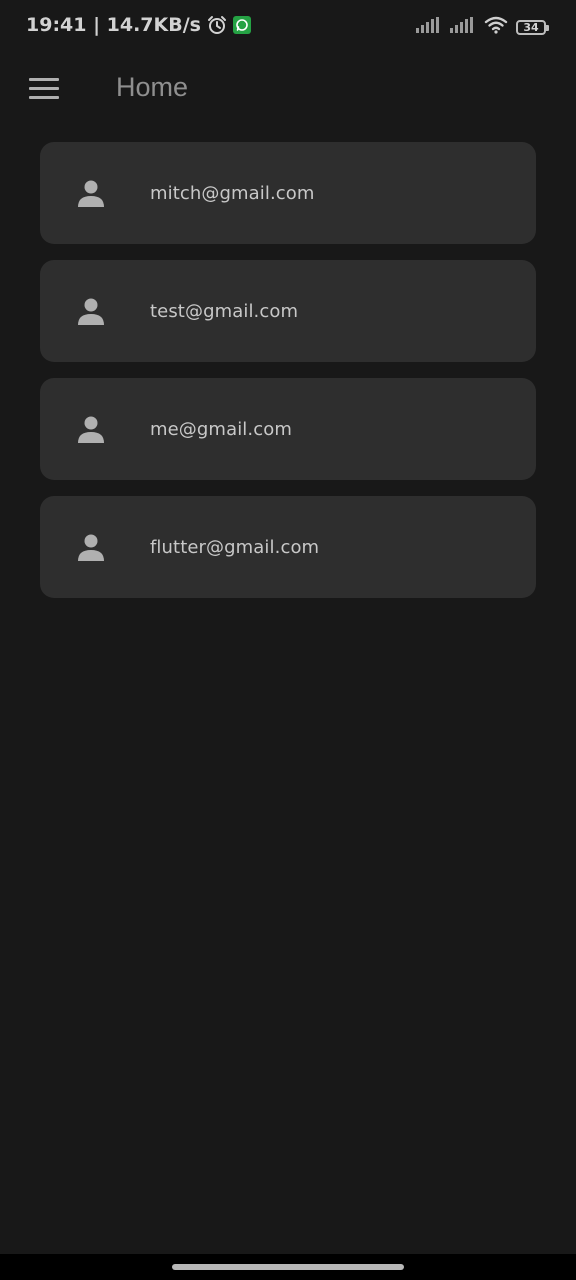 This screenshot has width=576, height=1280. Describe the element at coordinates (288, 88) in the screenshot. I see `app-bar: Home` at that location.